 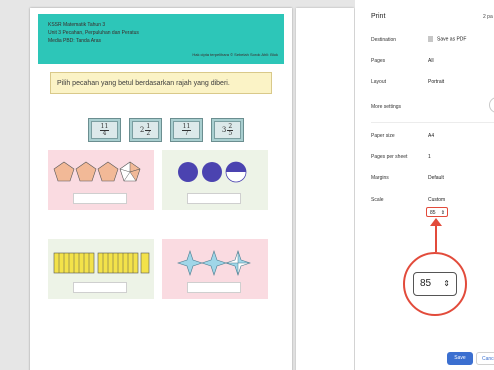 I want to click on fraction-2-whole: 2, so click(x=142, y=130).